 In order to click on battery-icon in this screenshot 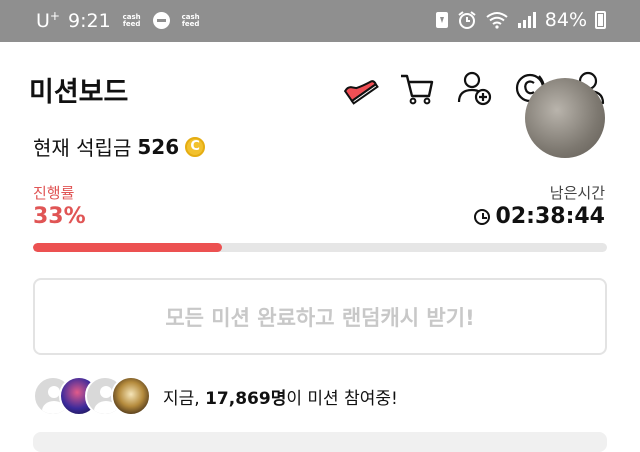, I will do `click(600, 20)`.